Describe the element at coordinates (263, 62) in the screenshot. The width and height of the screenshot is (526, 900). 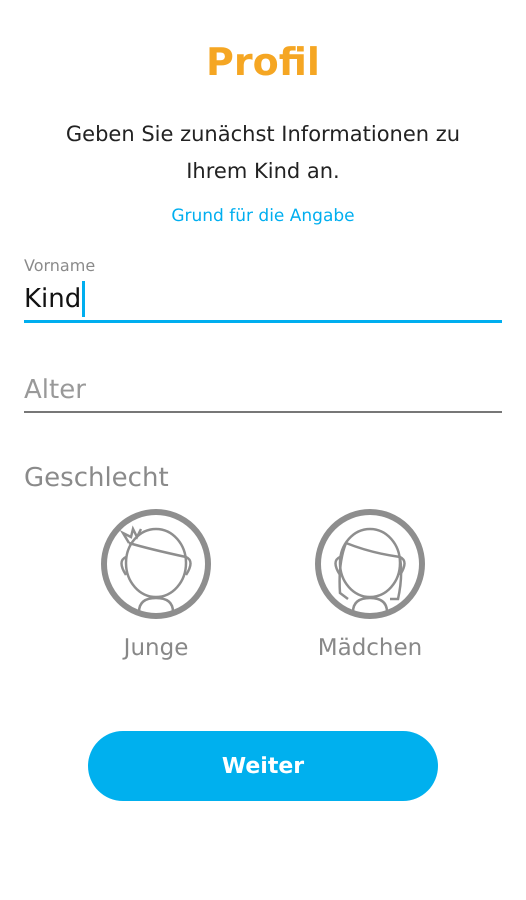
I see `page-title: Profil` at that location.